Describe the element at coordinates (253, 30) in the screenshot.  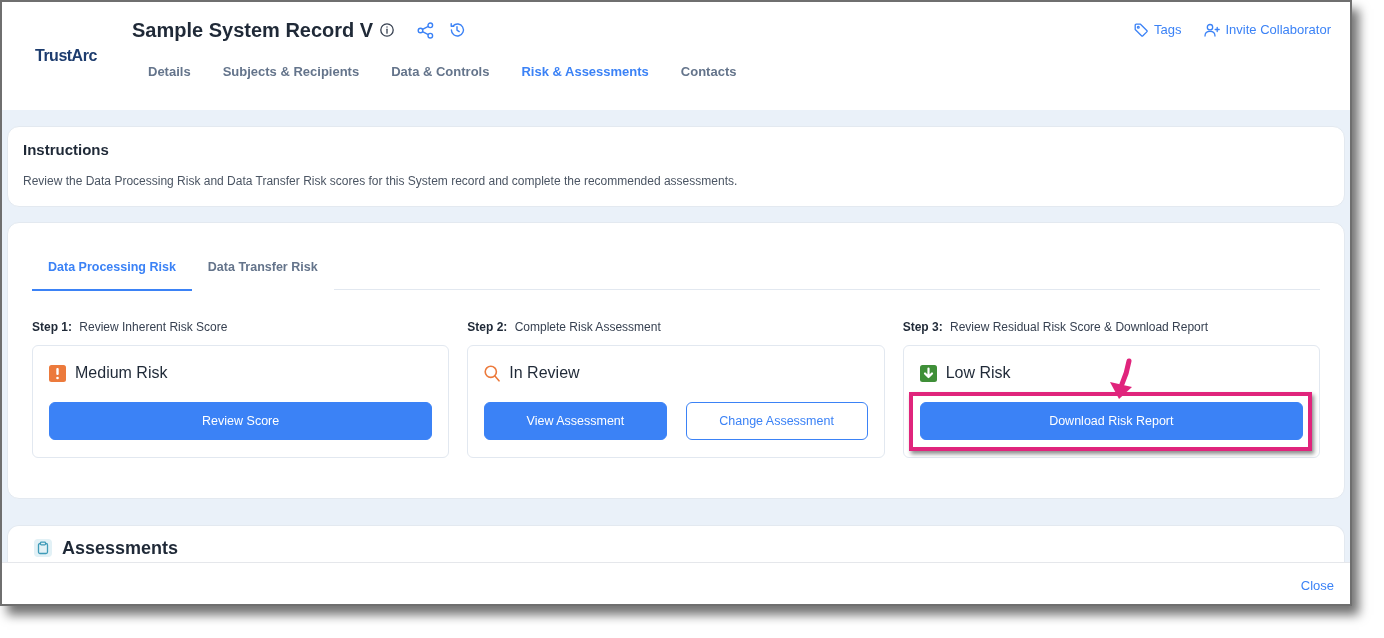
I see `window-title: Sample System Record V` at that location.